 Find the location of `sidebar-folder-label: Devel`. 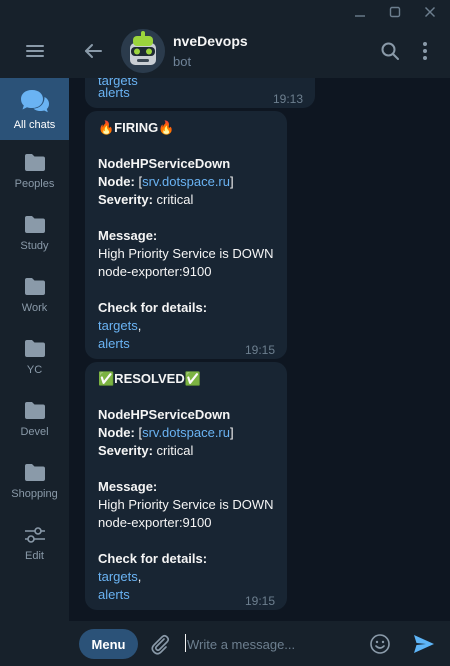

sidebar-folder-label: Devel is located at coordinates (34, 431).